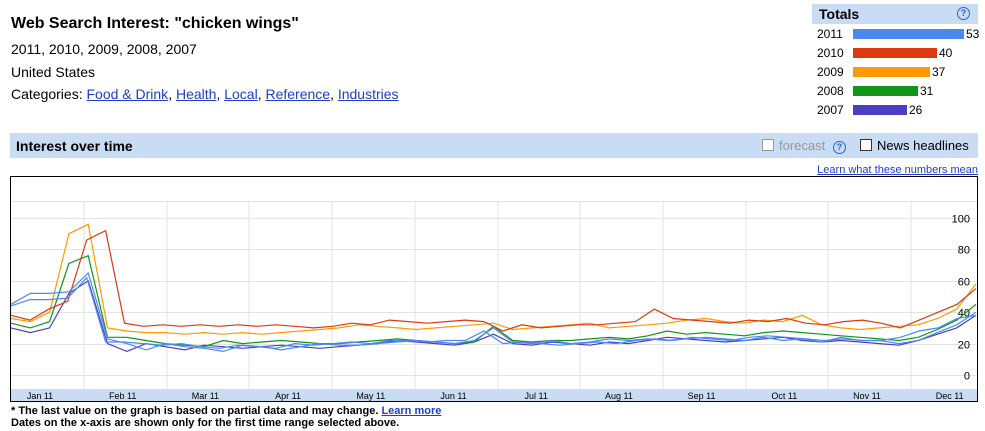 The width and height of the screenshot is (985, 431). I want to click on x-tick-label: Feb 11, so click(122, 396).